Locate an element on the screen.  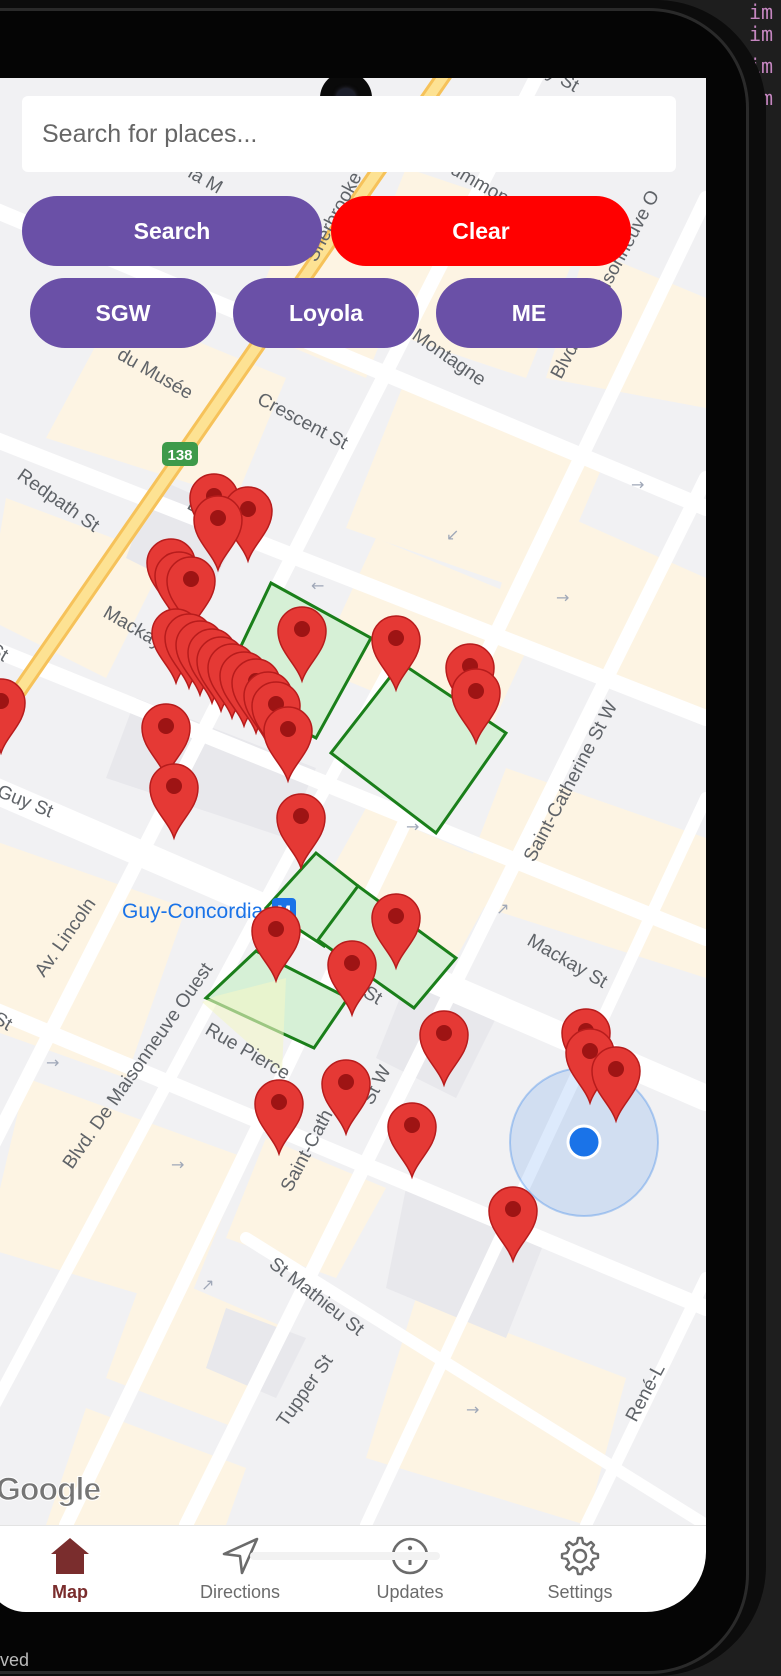
loyola-campus-button: Loyola is located at coordinates (326, 313).